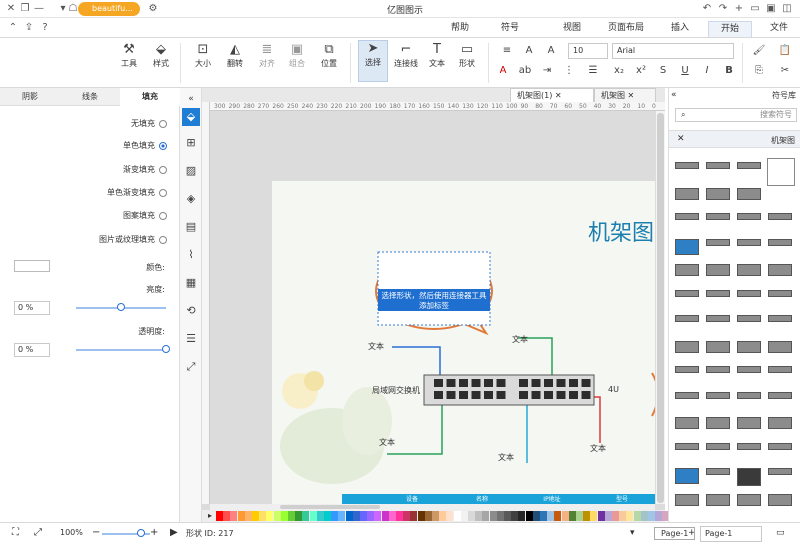 This screenshot has width=800, height=544. Describe the element at coordinates (166, 349) in the screenshot. I see `transparency-slider-thumb` at that location.